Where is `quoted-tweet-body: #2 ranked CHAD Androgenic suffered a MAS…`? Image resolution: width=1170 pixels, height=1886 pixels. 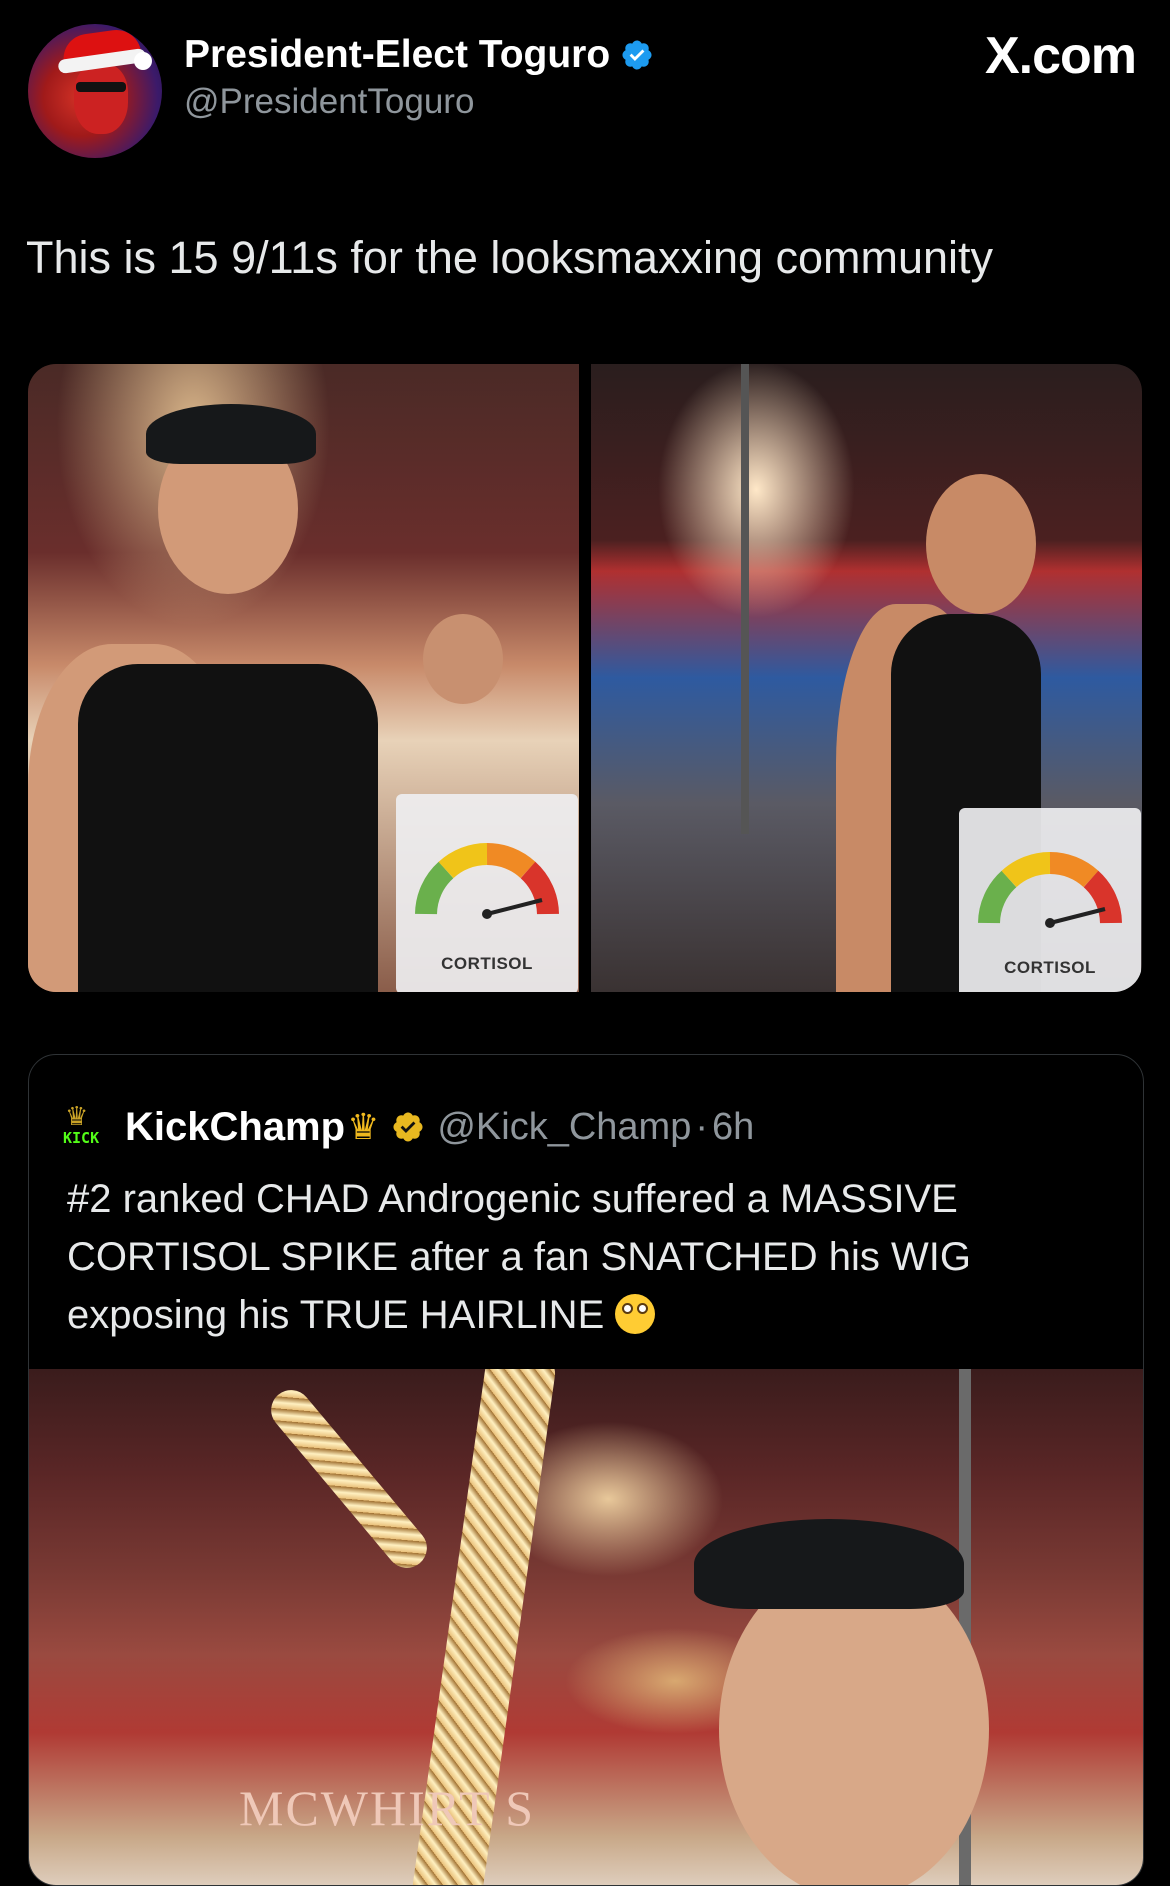
quoted-tweet-body: #2 ranked CHAD Androgenic suffered a MAS… is located at coordinates (519, 1257).